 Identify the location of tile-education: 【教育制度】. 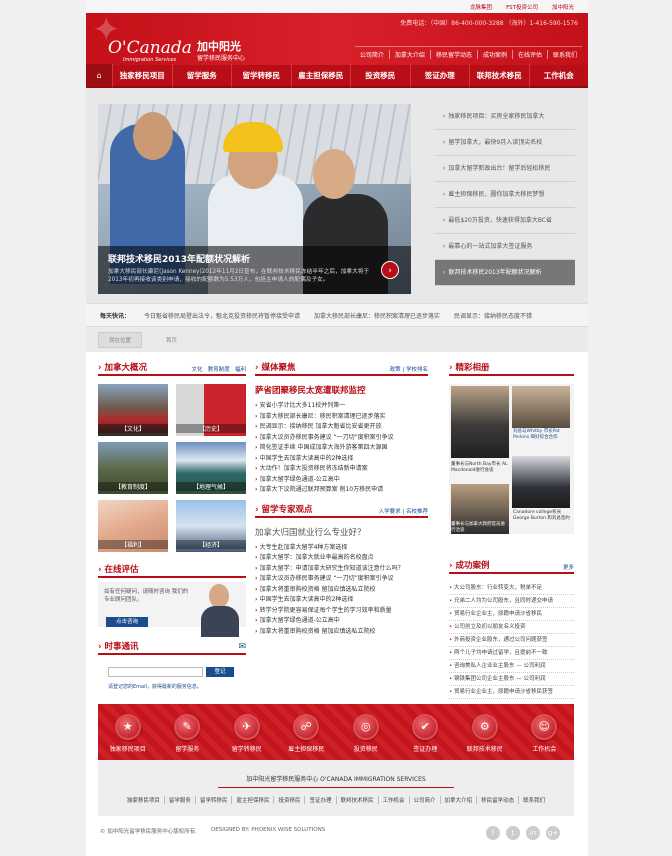
(133, 468).